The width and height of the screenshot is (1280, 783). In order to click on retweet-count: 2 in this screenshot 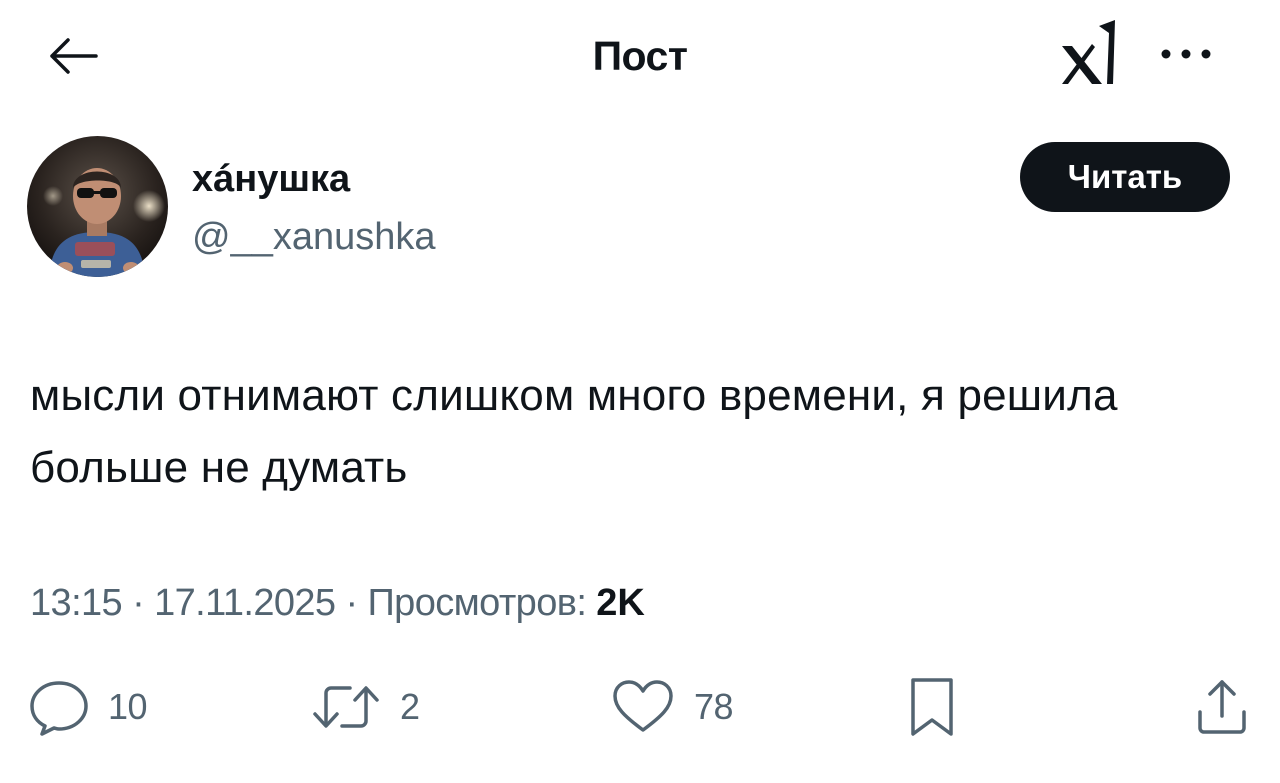, I will do `click(410, 706)`.